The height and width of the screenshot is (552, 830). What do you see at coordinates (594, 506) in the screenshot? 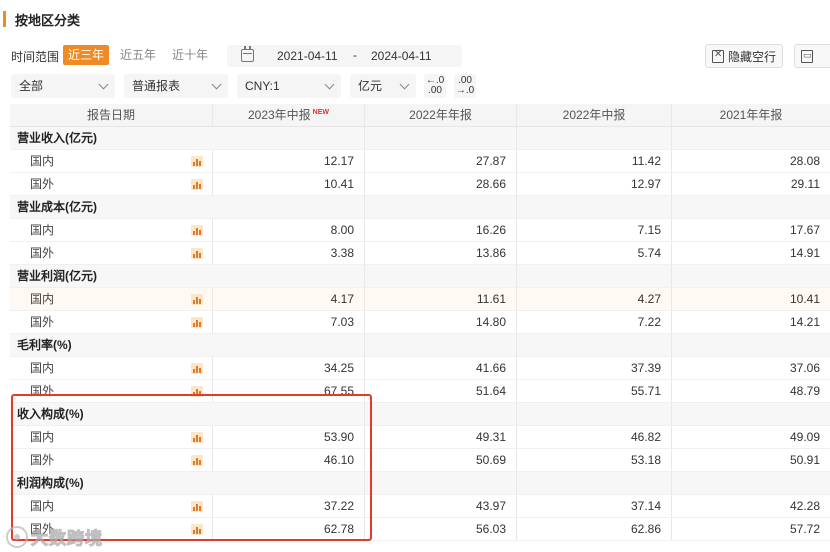
I see `value-cell: 37.14` at bounding box center [594, 506].